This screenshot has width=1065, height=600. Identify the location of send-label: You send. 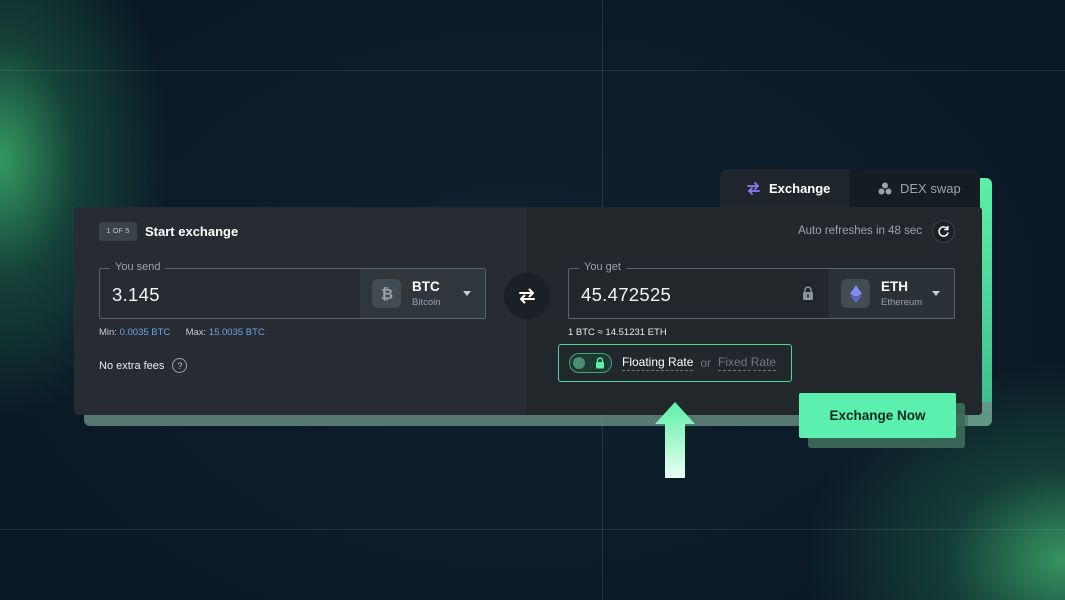
(138, 267).